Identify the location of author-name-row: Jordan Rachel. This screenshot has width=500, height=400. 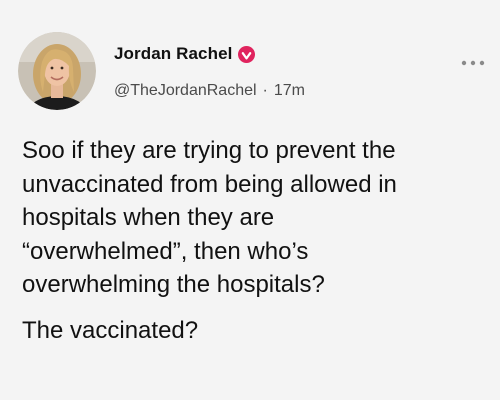
(185, 54).